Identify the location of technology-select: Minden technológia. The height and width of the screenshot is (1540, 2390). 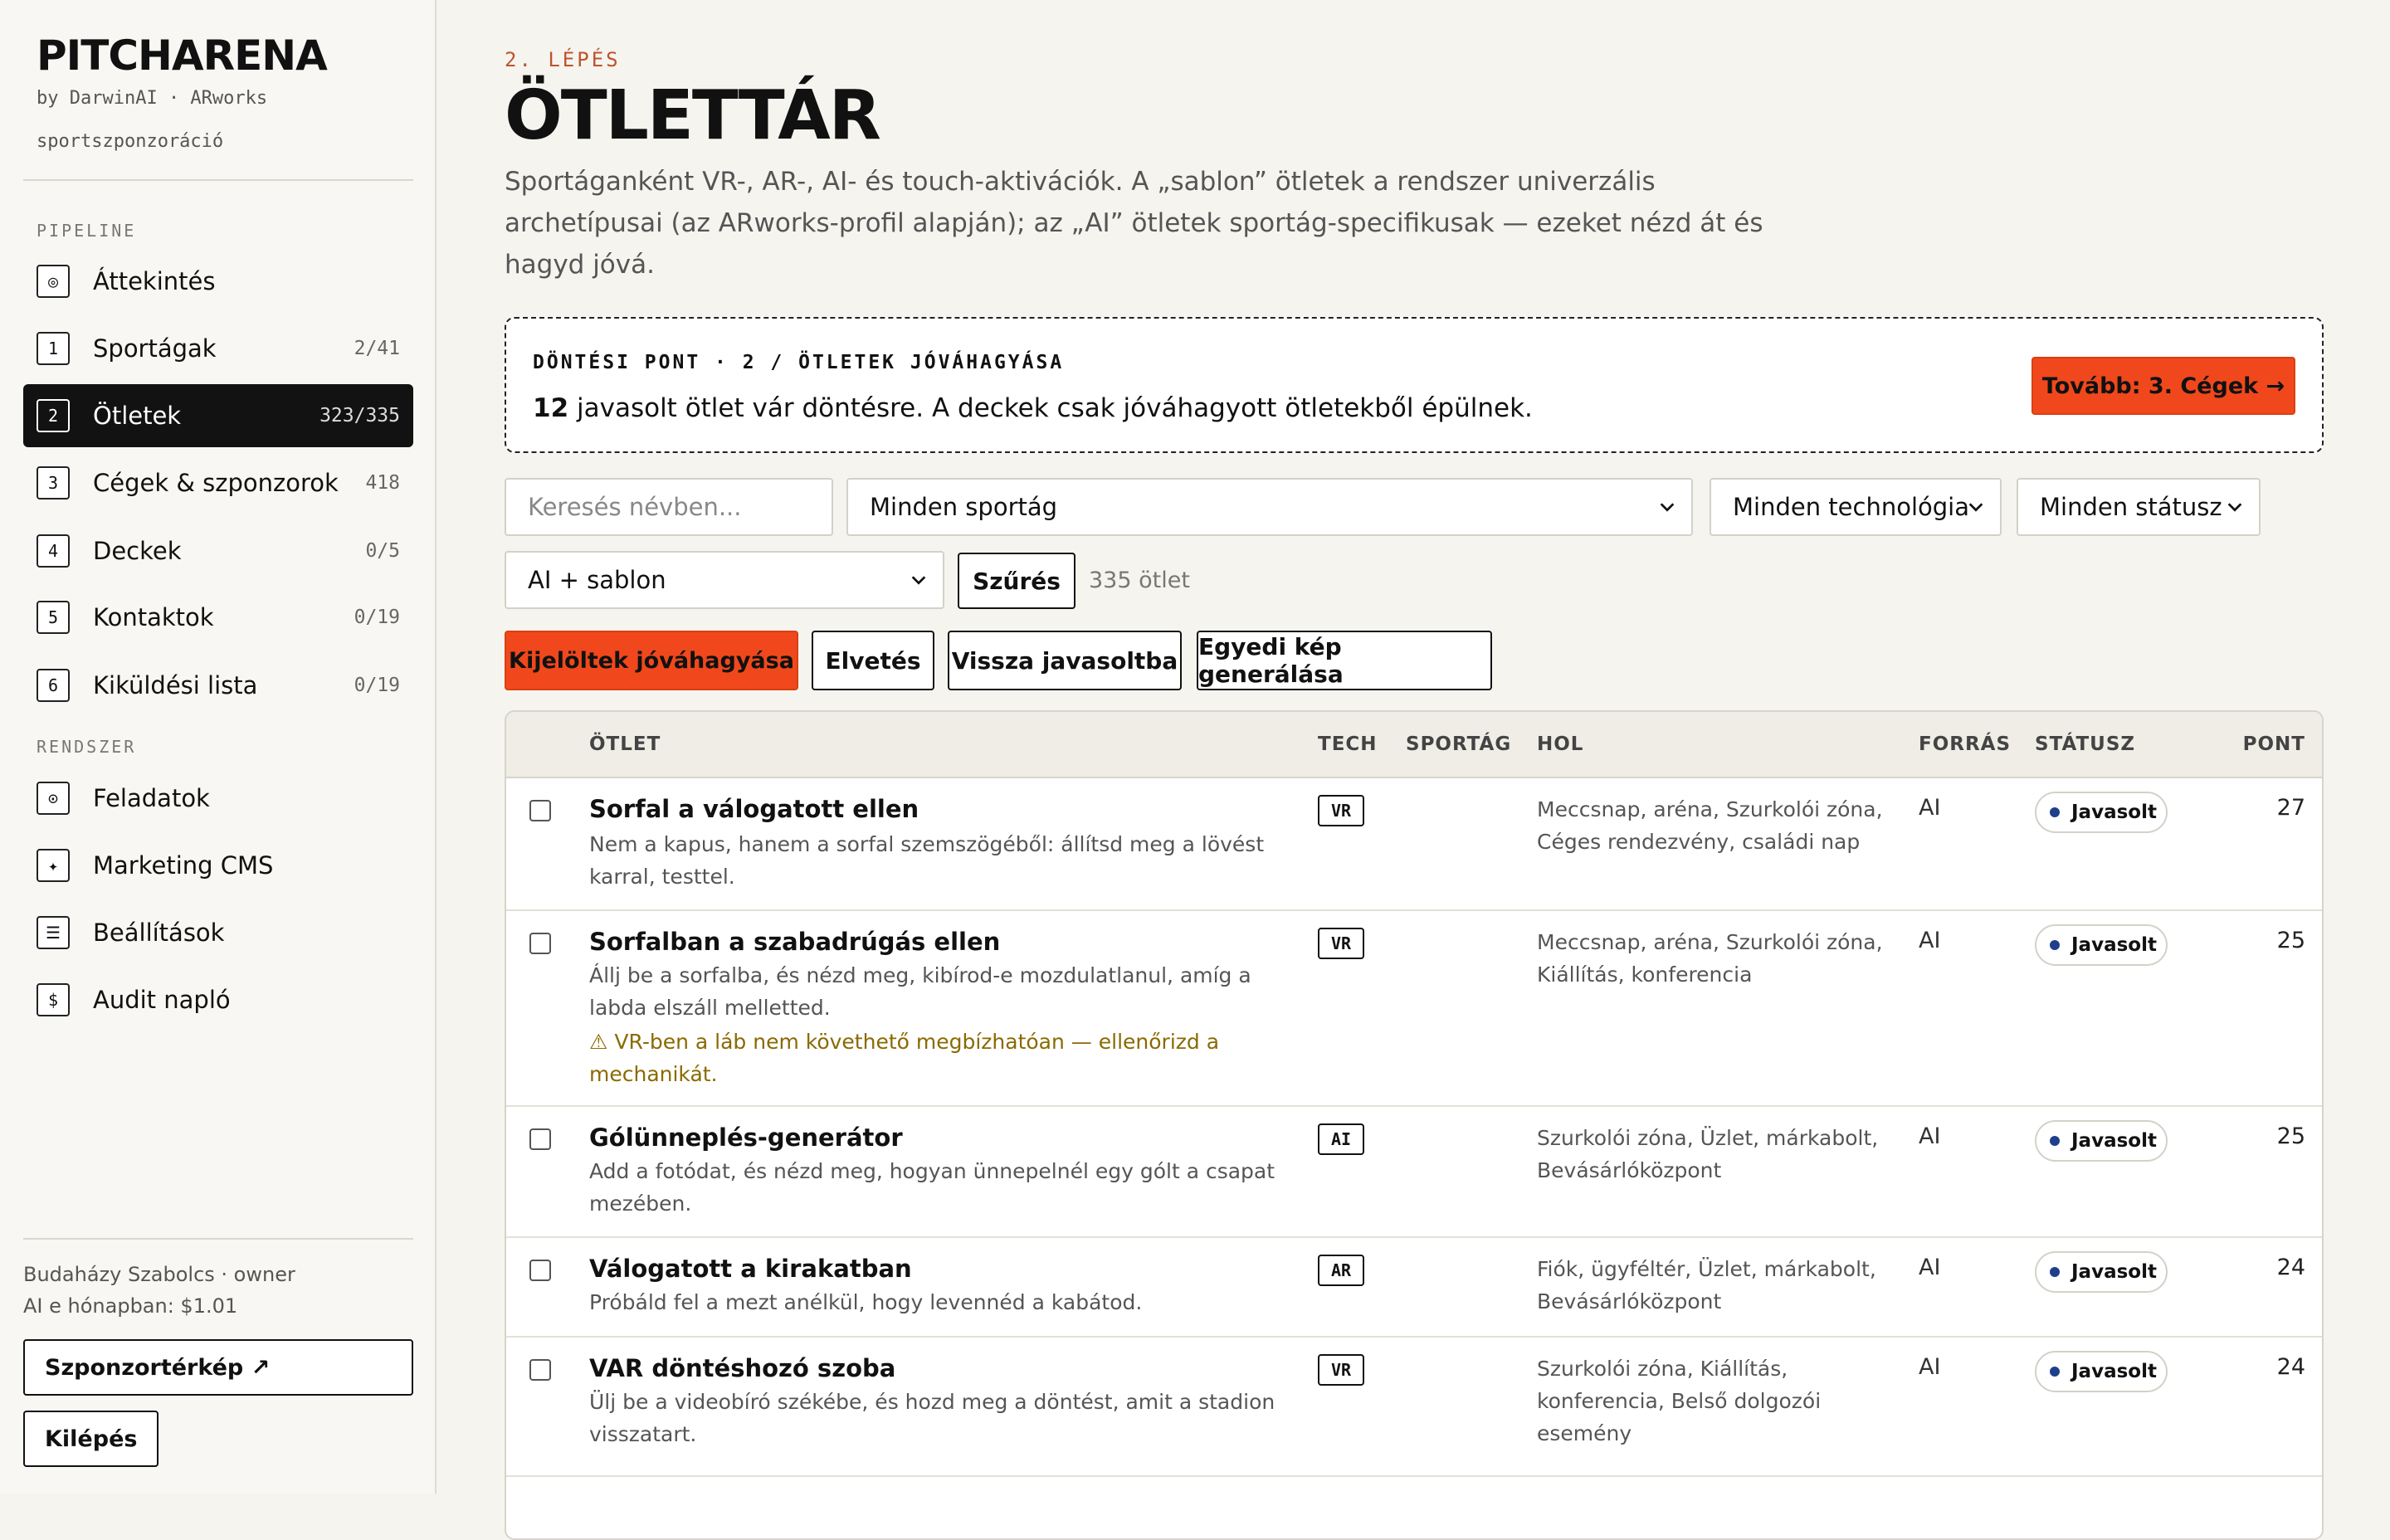
(1856, 507).